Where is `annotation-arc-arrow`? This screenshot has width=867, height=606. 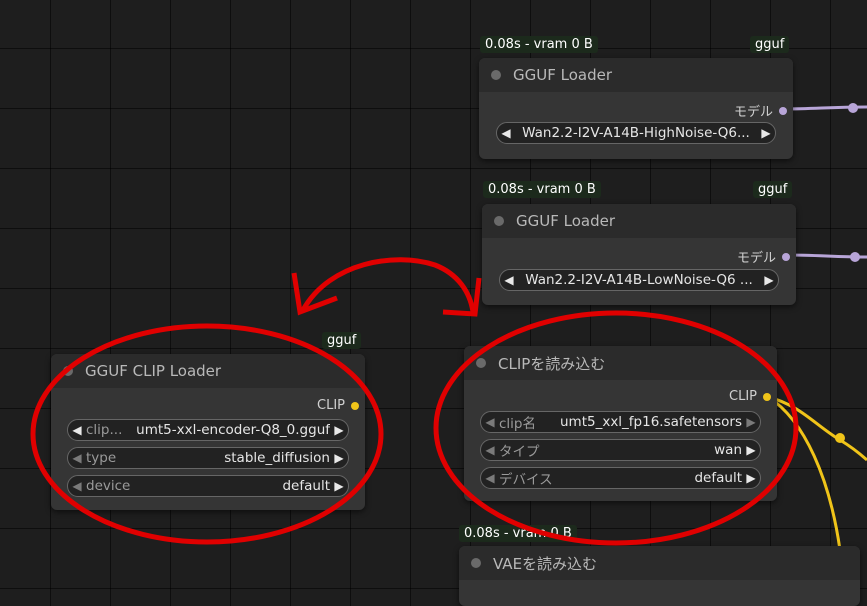
annotation-arc-arrow is located at coordinates (388, 285).